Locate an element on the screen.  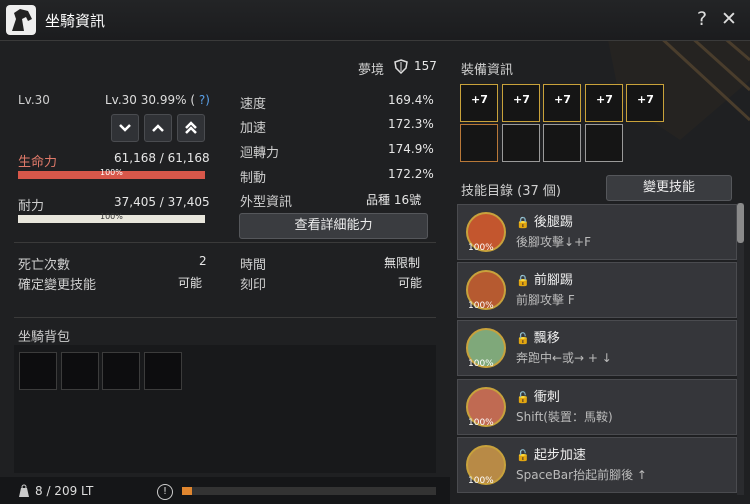
skill-item: 100% 🔒 前腳踢 前腳攻擊 F is located at coordinates (597, 290).